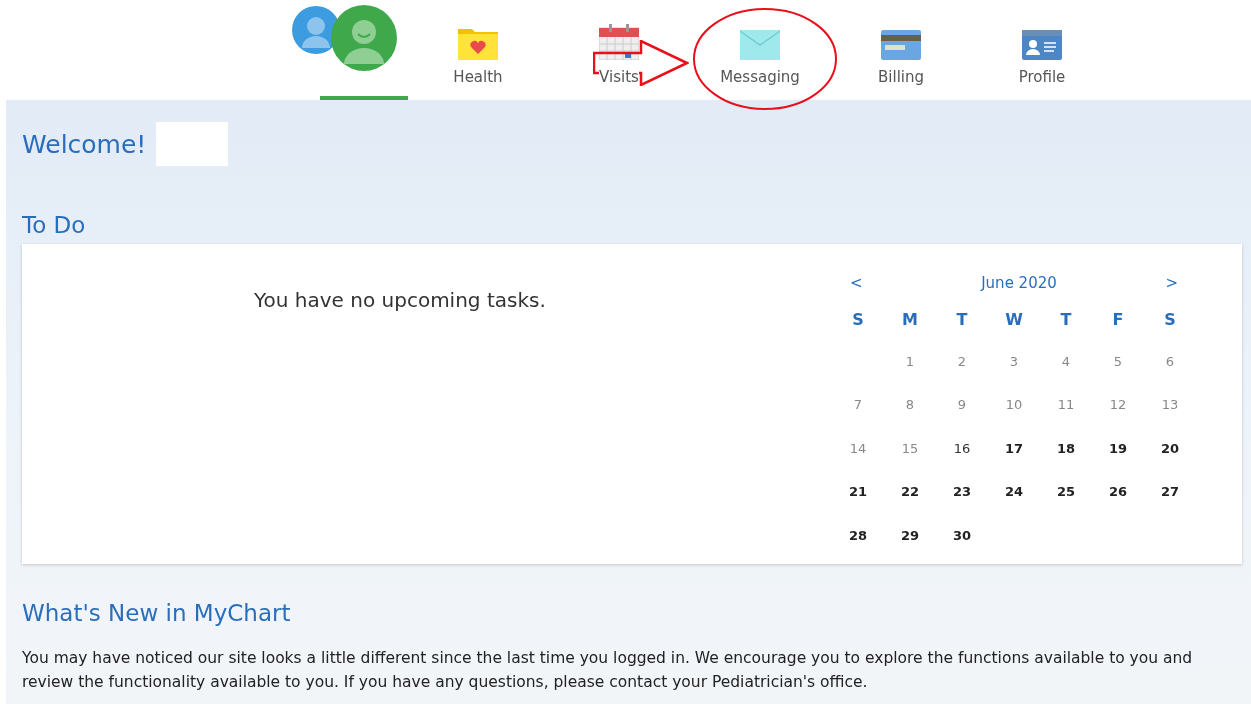 The width and height of the screenshot is (1251, 704). I want to click on calendar-day: 11, so click(1066, 419).